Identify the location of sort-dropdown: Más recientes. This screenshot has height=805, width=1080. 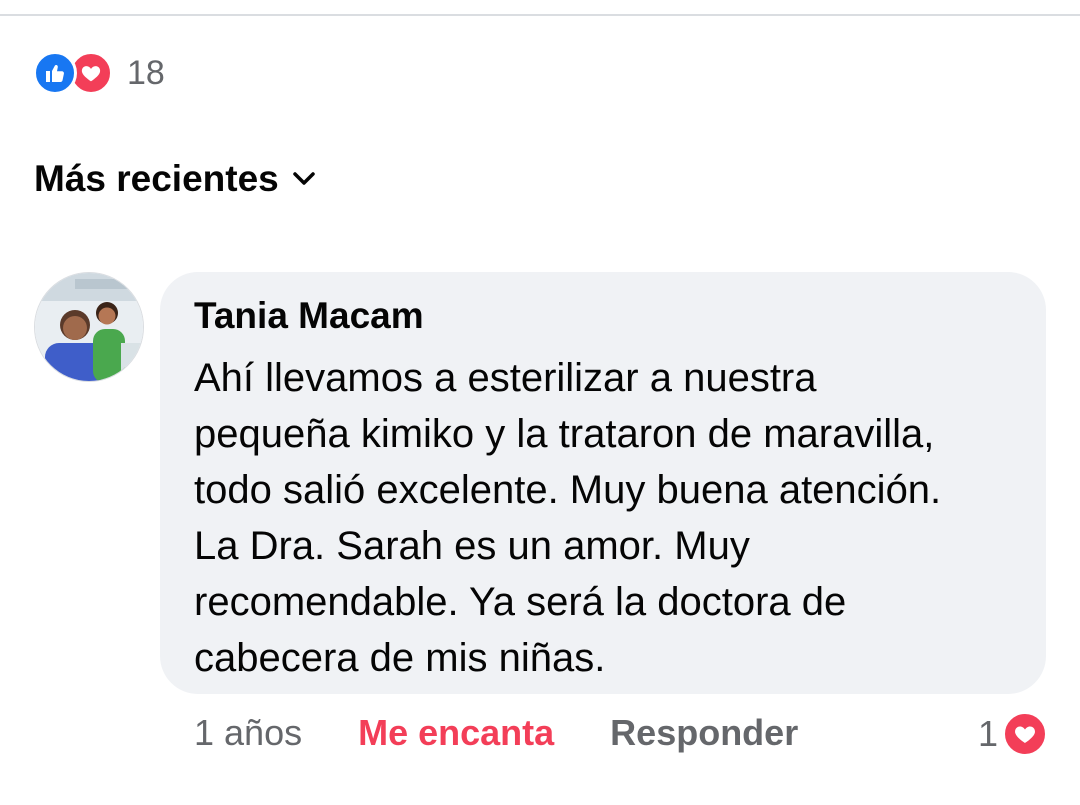
(175, 179).